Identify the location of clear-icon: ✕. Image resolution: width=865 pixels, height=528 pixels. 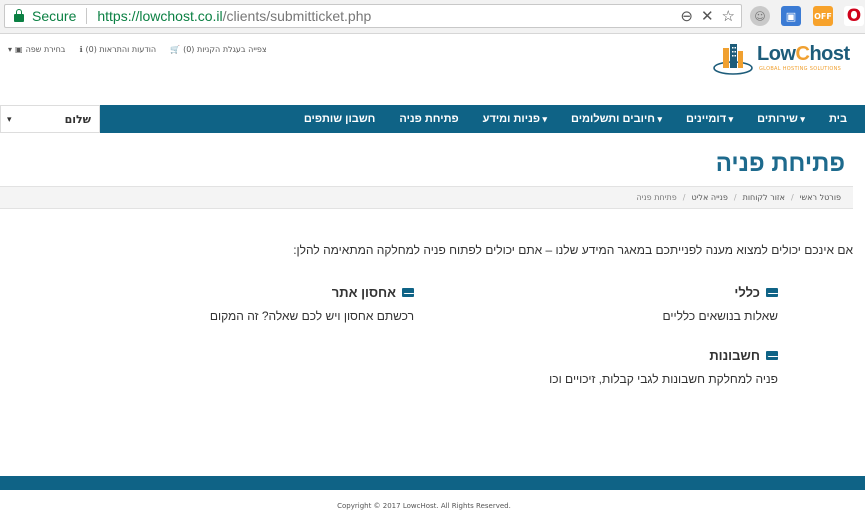
(707, 16).